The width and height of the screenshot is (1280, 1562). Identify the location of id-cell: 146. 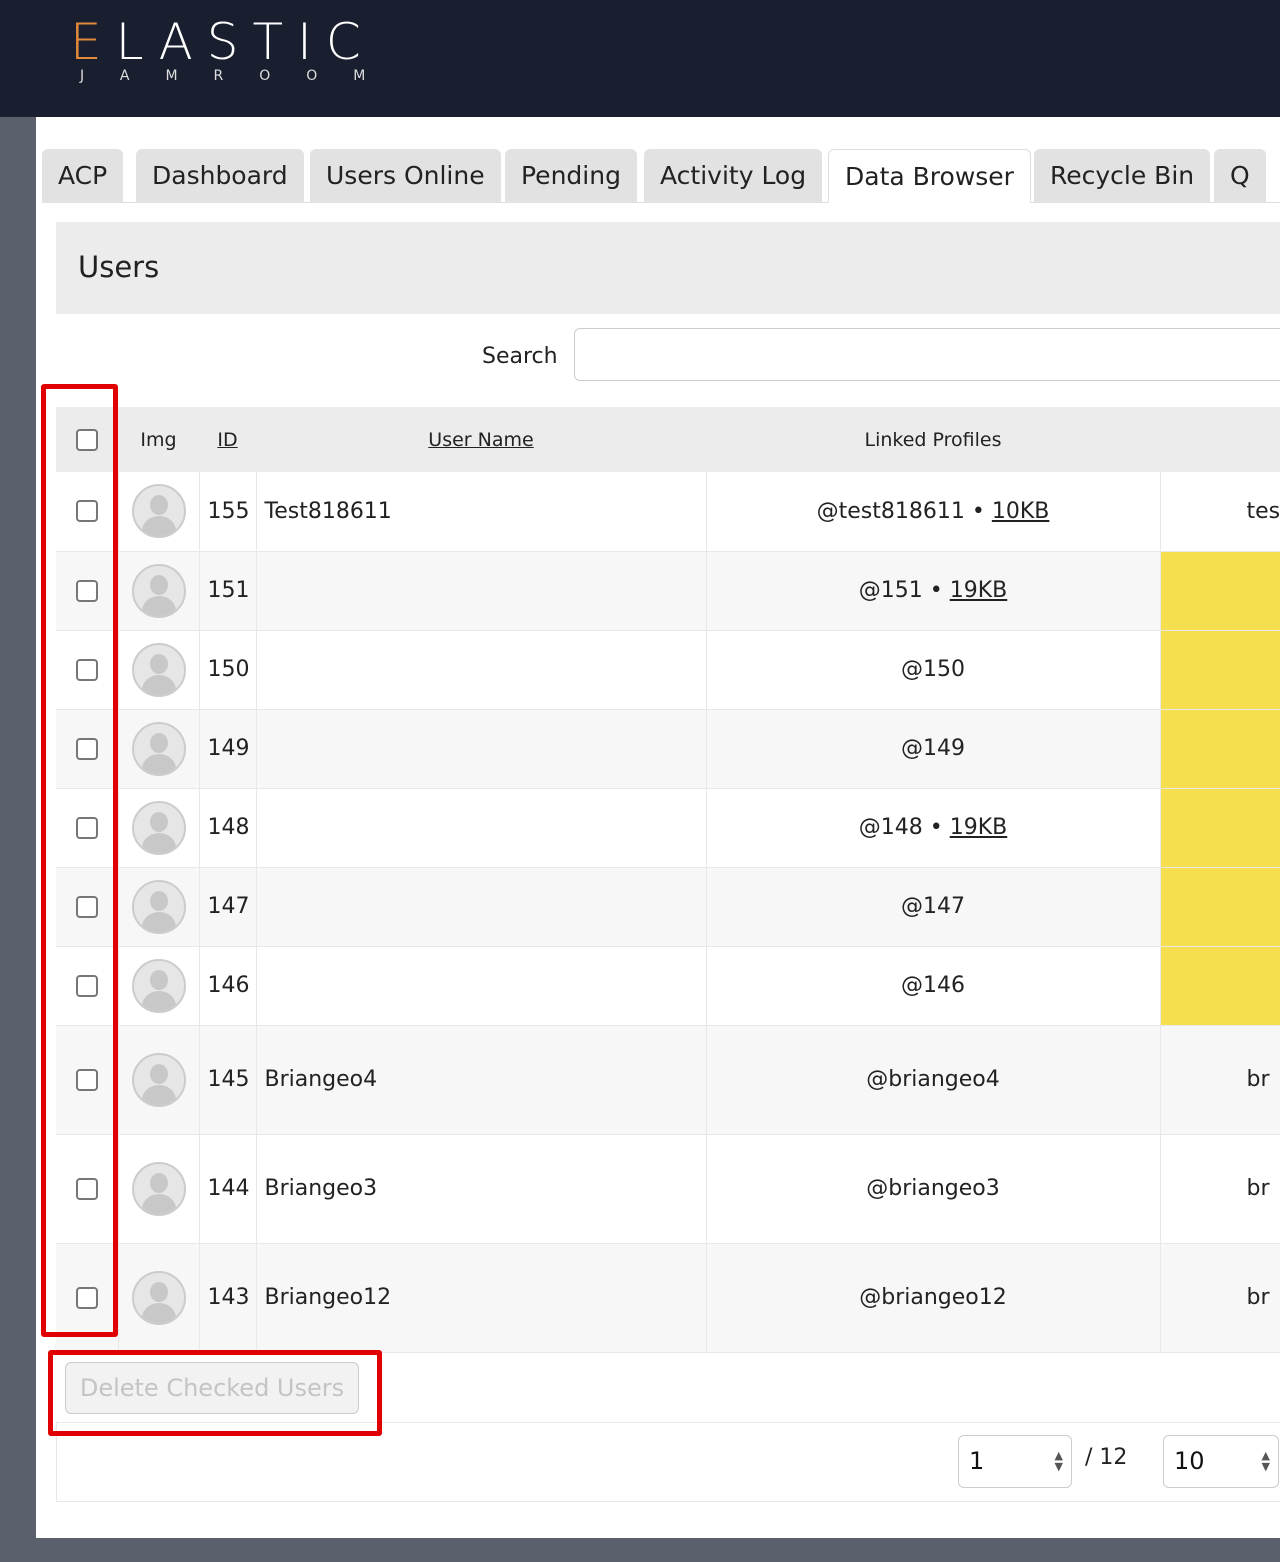
(228, 986).